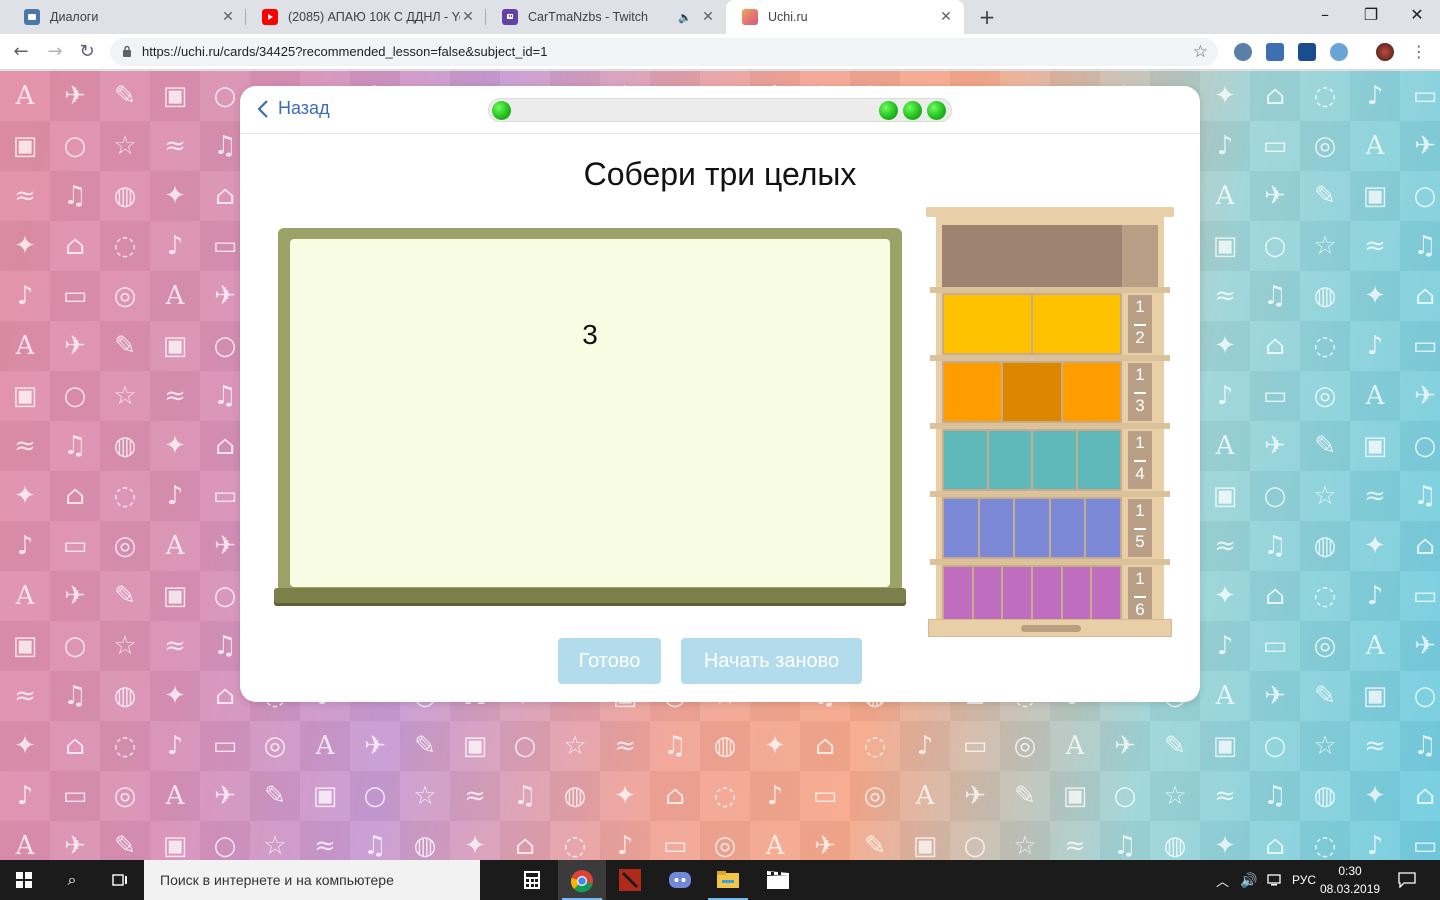 The height and width of the screenshot is (900, 1440). What do you see at coordinates (680, 880) in the screenshot?
I see `discord-app-icon` at bounding box center [680, 880].